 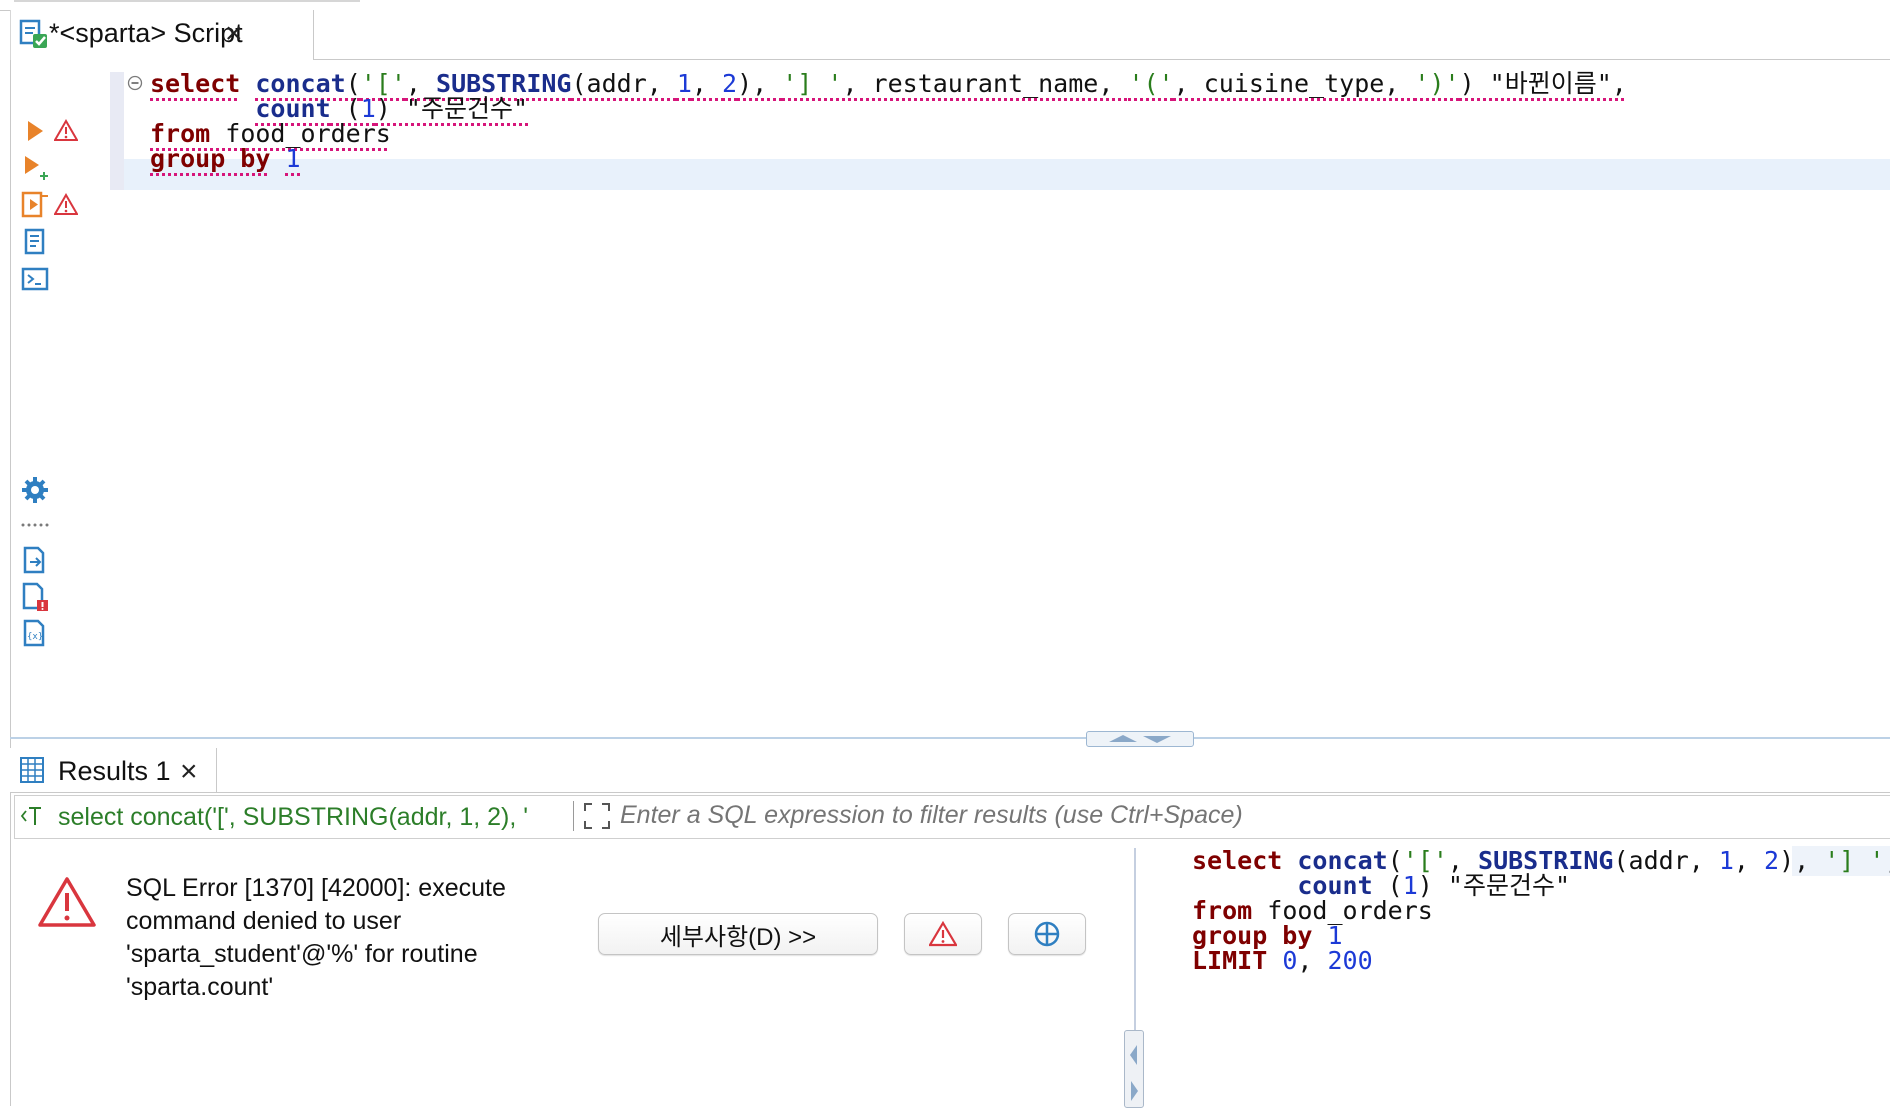 What do you see at coordinates (32, 772) in the screenshot?
I see `grid-icon` at bounding box center [32, 772].